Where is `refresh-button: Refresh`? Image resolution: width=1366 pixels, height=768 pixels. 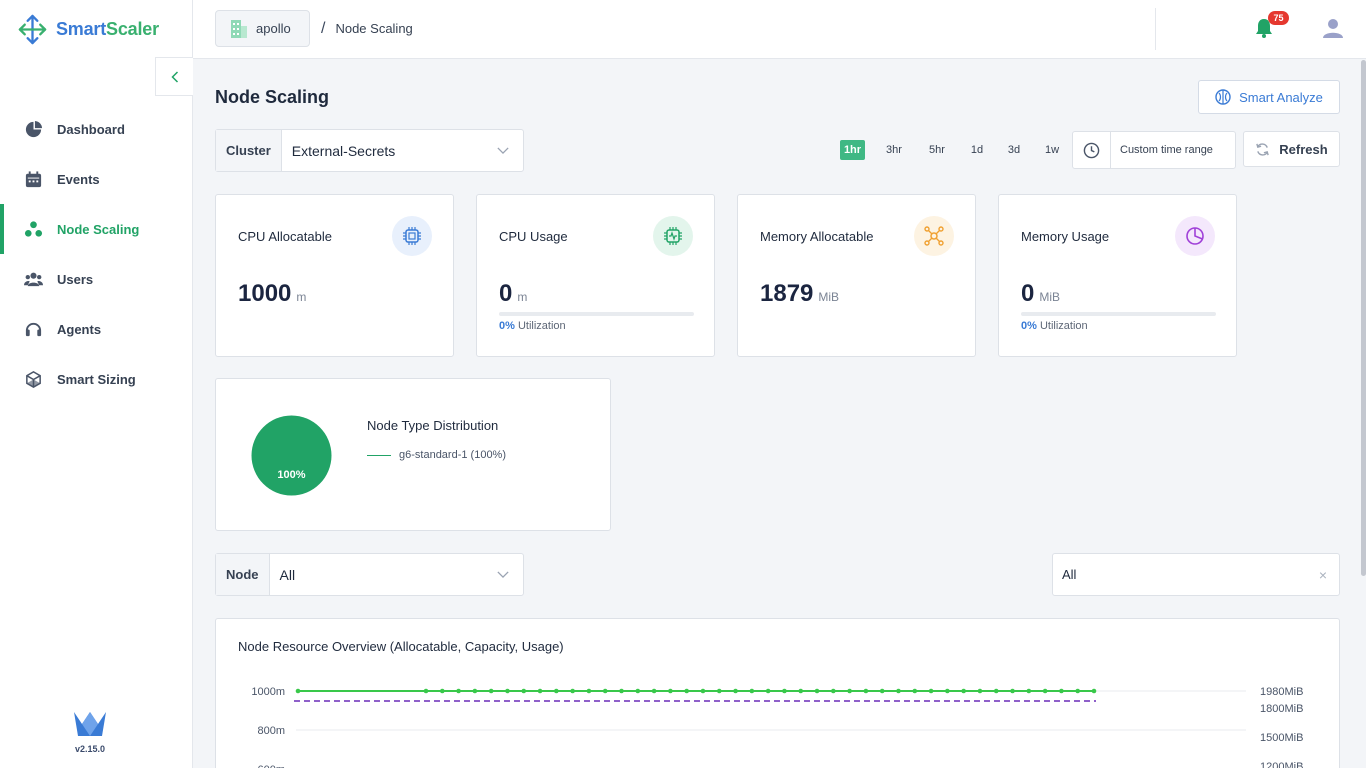 refresh-button: Refresh is located at coordinates (1291, 149).